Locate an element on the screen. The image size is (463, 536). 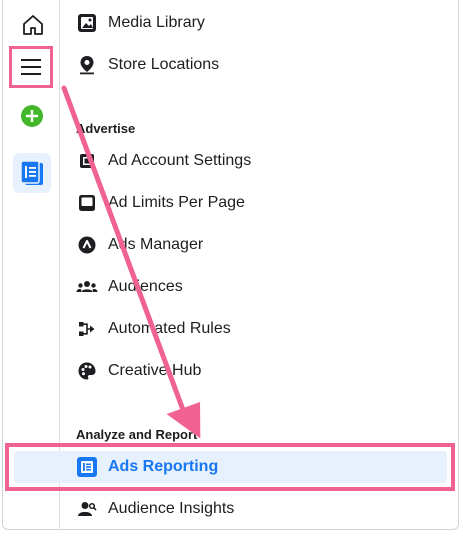
create-button is located at coordinates (32, 116).